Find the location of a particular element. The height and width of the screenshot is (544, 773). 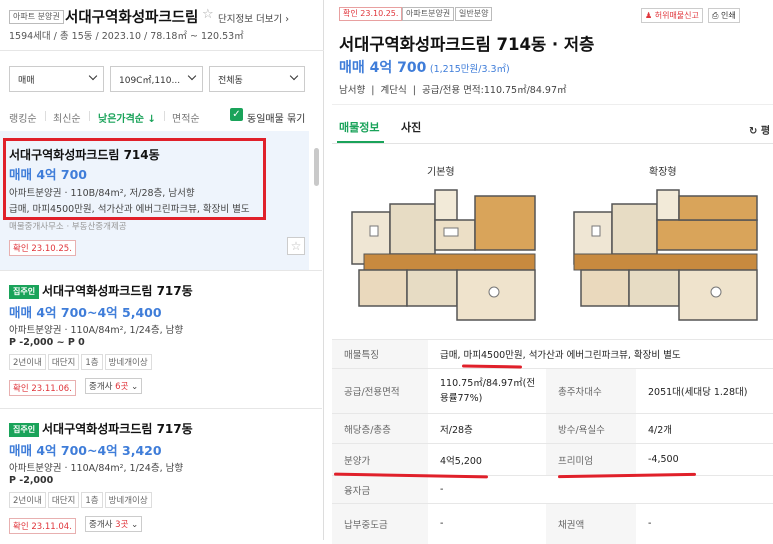

label-loan: 융자금 is located at coordinates (380, 489).